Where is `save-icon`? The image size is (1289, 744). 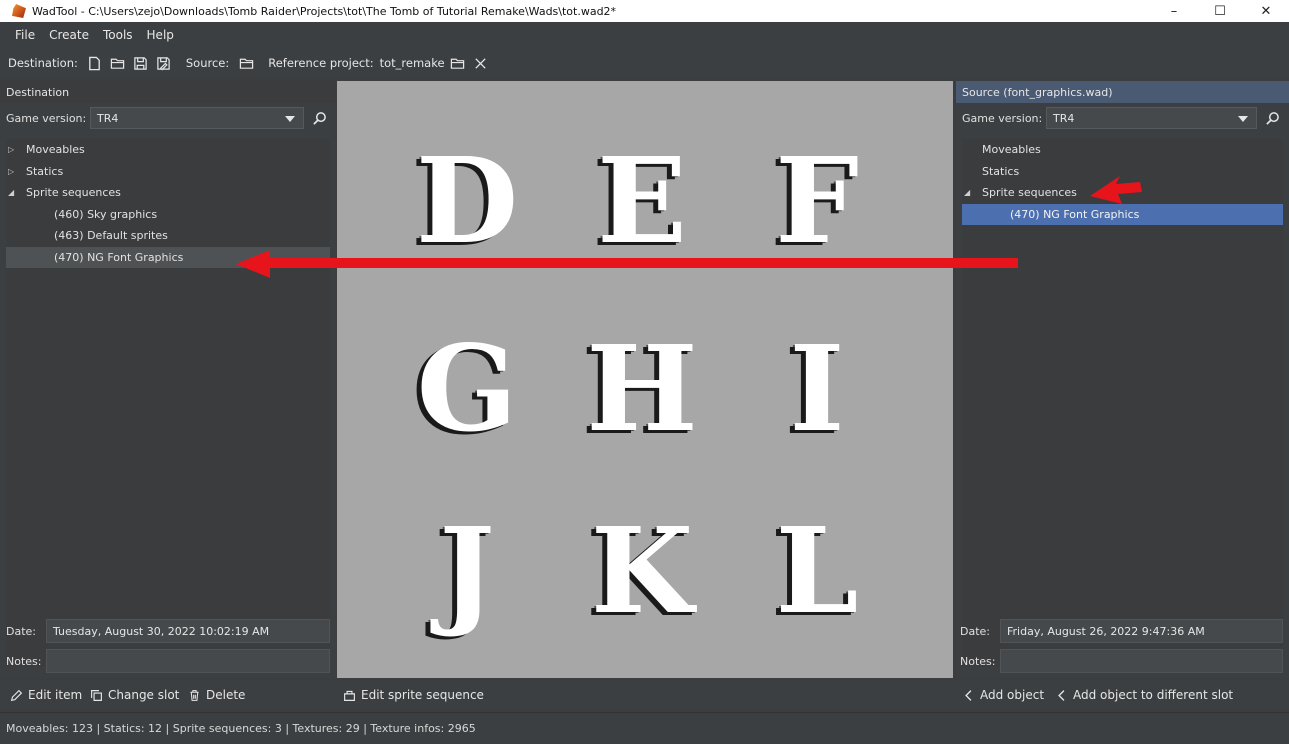
save-icon is located at coordinates (141, 63).